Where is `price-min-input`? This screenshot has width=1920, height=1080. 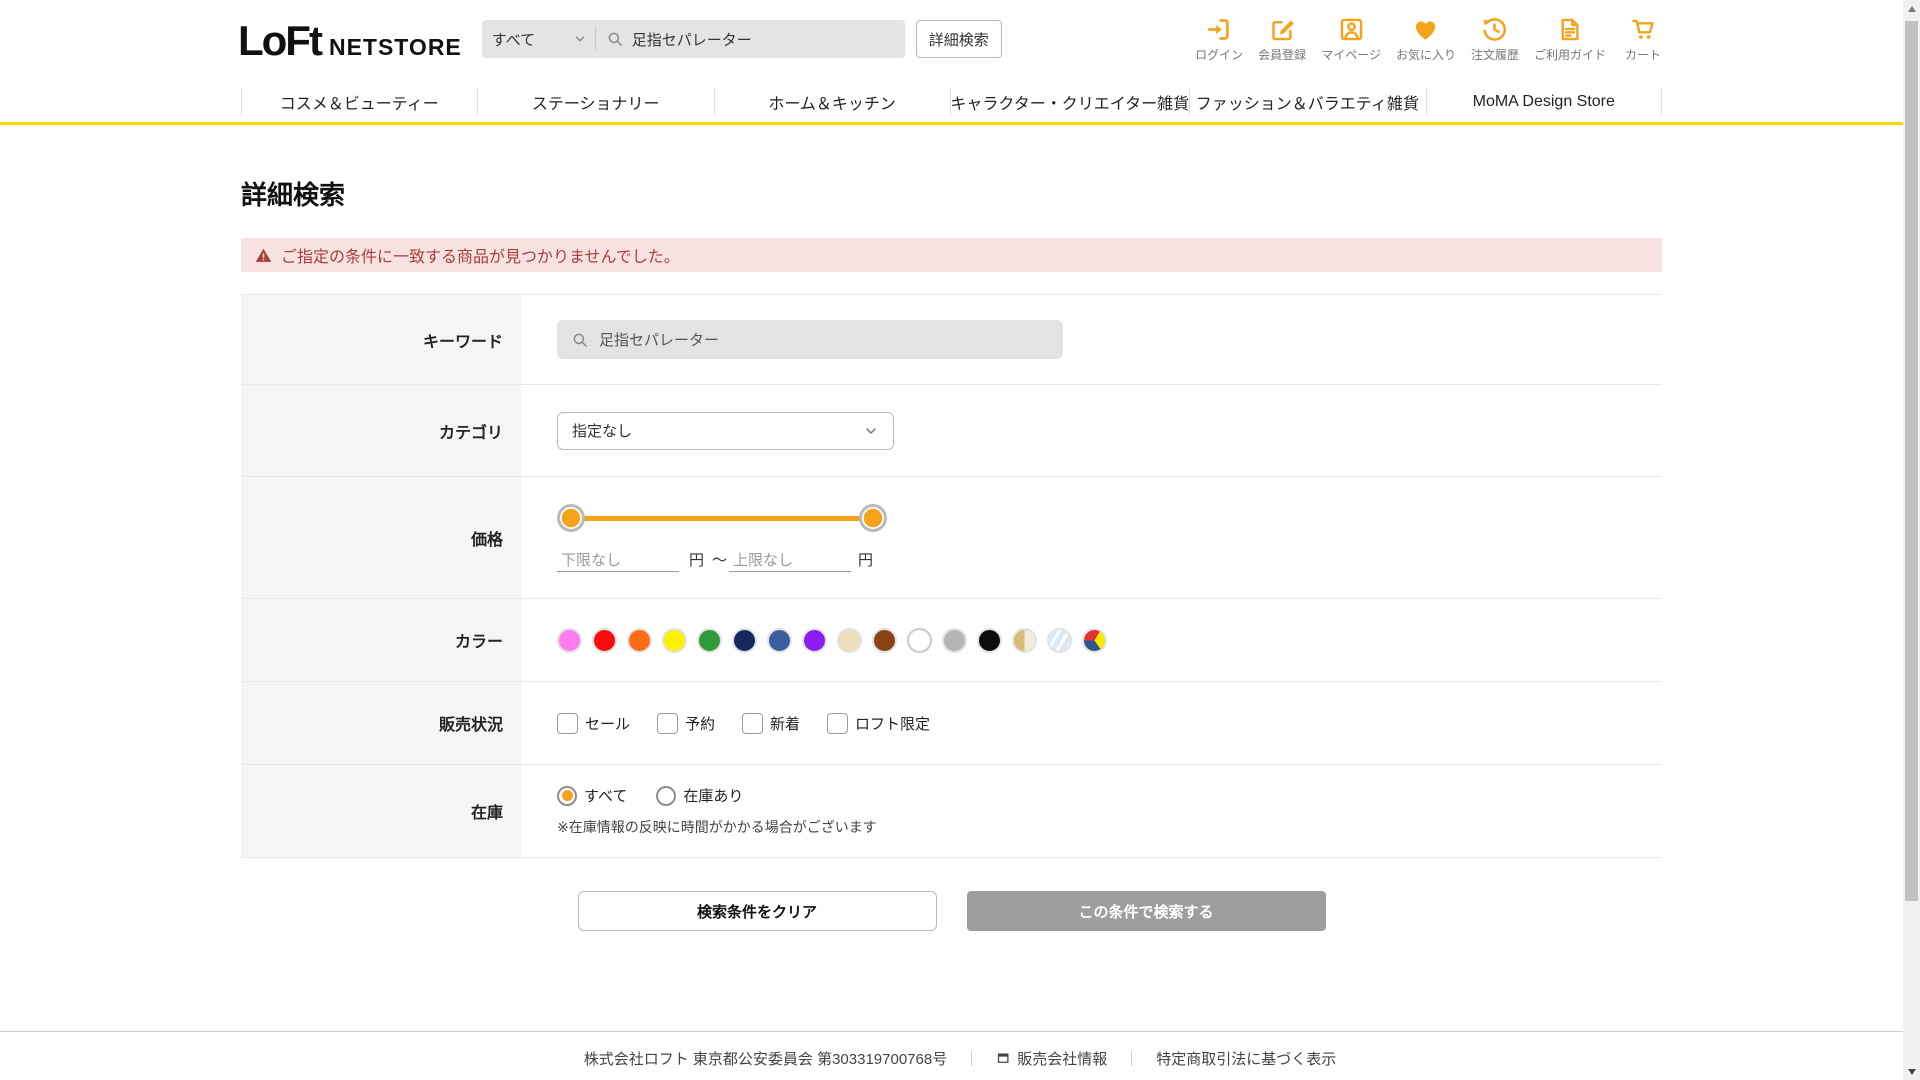
price-min-input is located at coordinates (618, 561).